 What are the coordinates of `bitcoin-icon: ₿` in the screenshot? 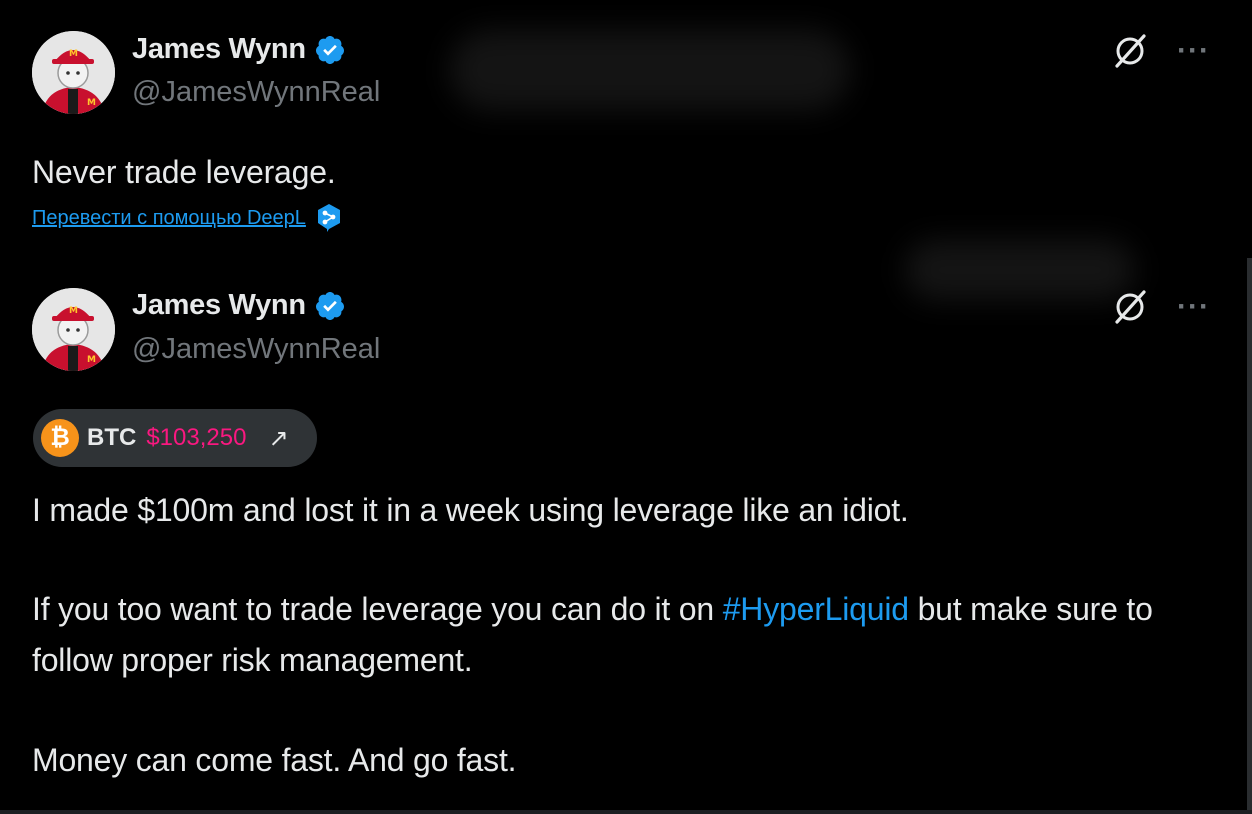 It's located at (60, 438).